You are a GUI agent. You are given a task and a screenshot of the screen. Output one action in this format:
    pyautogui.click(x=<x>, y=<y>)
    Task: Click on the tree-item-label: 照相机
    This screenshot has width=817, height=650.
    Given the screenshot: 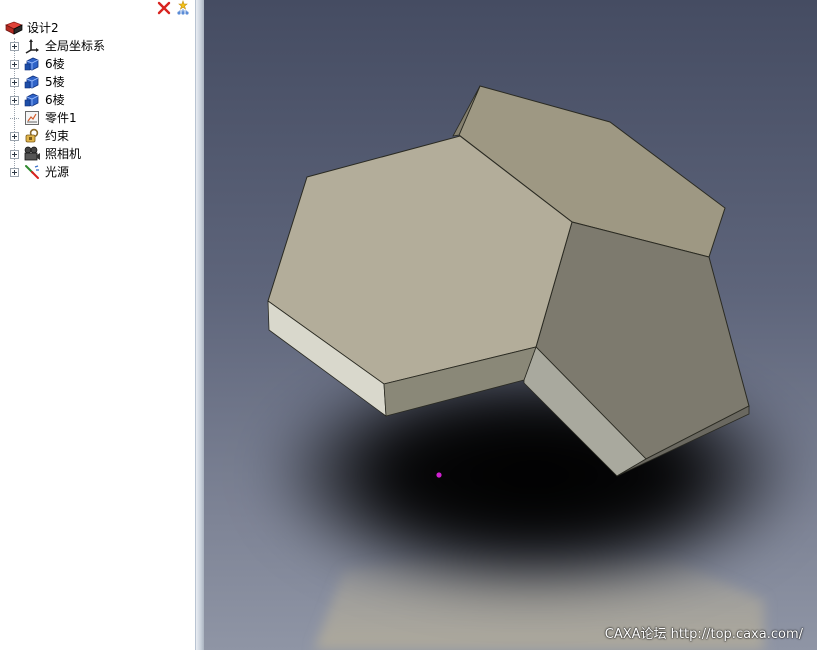 What is the action you would take?
    pyautogui.click(x=63, y=154)
    